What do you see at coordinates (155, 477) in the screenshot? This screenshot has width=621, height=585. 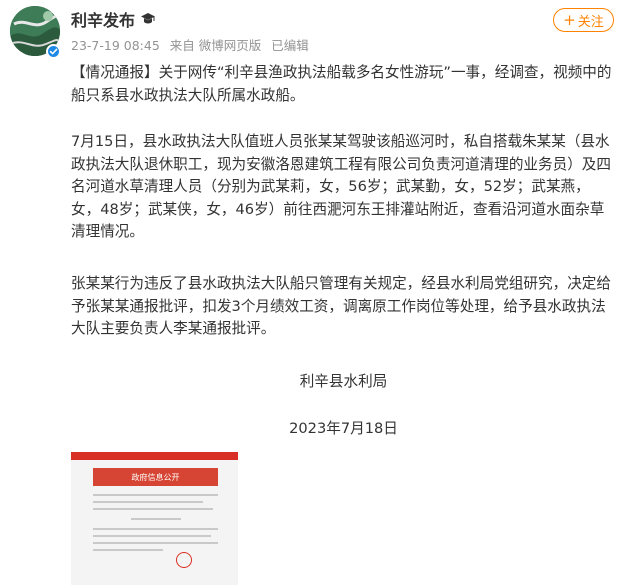 I see `document-banner: 政府信息公开` at bounding box center [155, 477].